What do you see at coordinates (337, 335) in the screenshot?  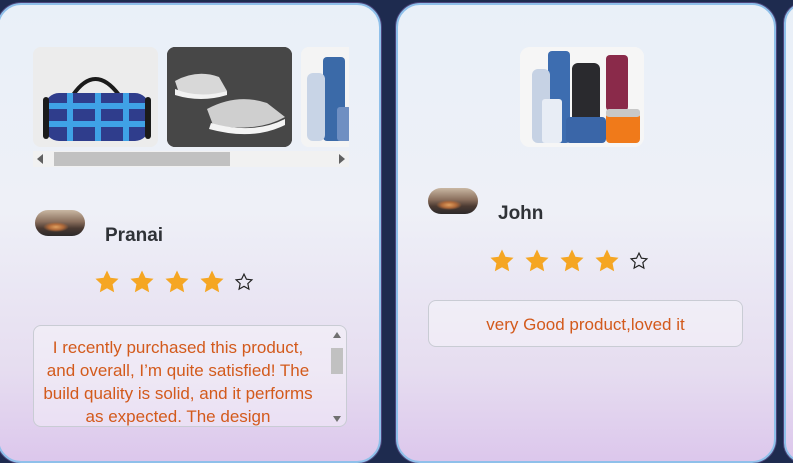 I see `scroll-up-arrow-icon` at bounding box center [337, 335].